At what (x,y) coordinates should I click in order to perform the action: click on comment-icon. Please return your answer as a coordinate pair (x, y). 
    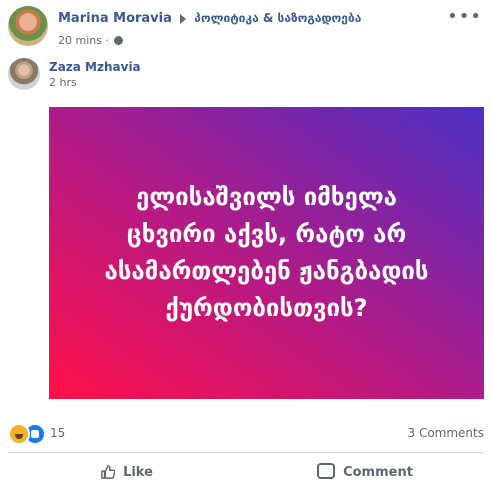
    Looking at the image, I should click on (326, 471).